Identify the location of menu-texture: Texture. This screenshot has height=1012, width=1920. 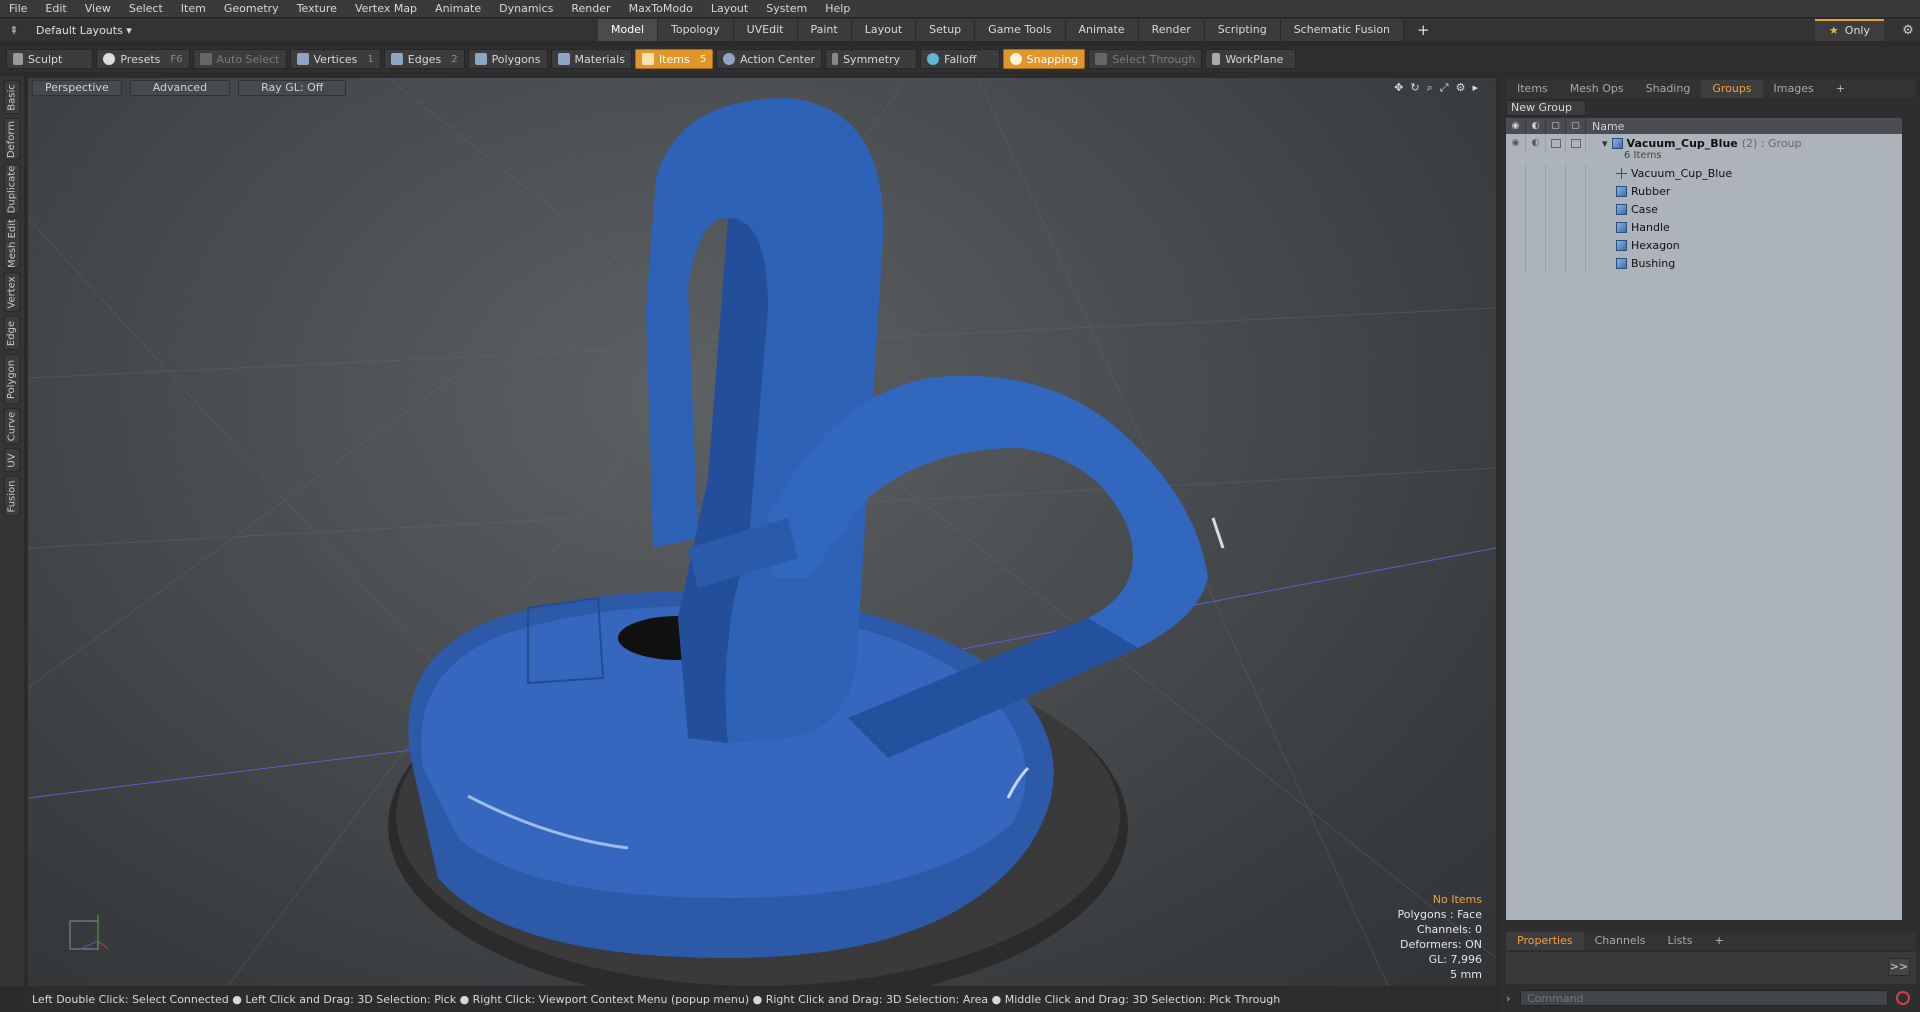
(317, 9).